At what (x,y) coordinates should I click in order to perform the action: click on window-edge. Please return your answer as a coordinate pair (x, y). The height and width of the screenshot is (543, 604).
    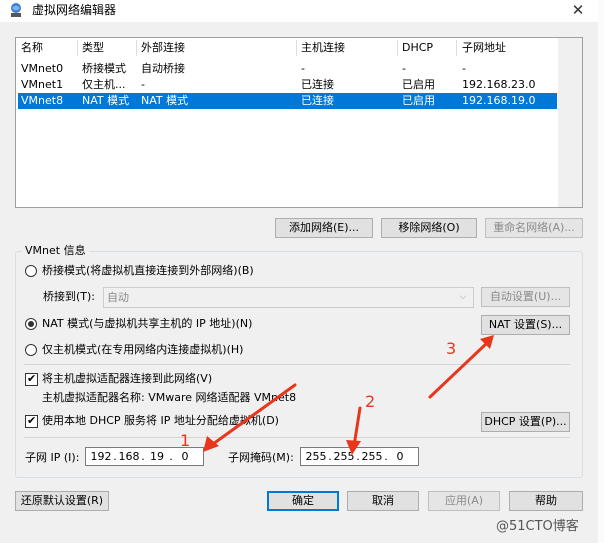
    Looking at the image, I should click on (601, 271).